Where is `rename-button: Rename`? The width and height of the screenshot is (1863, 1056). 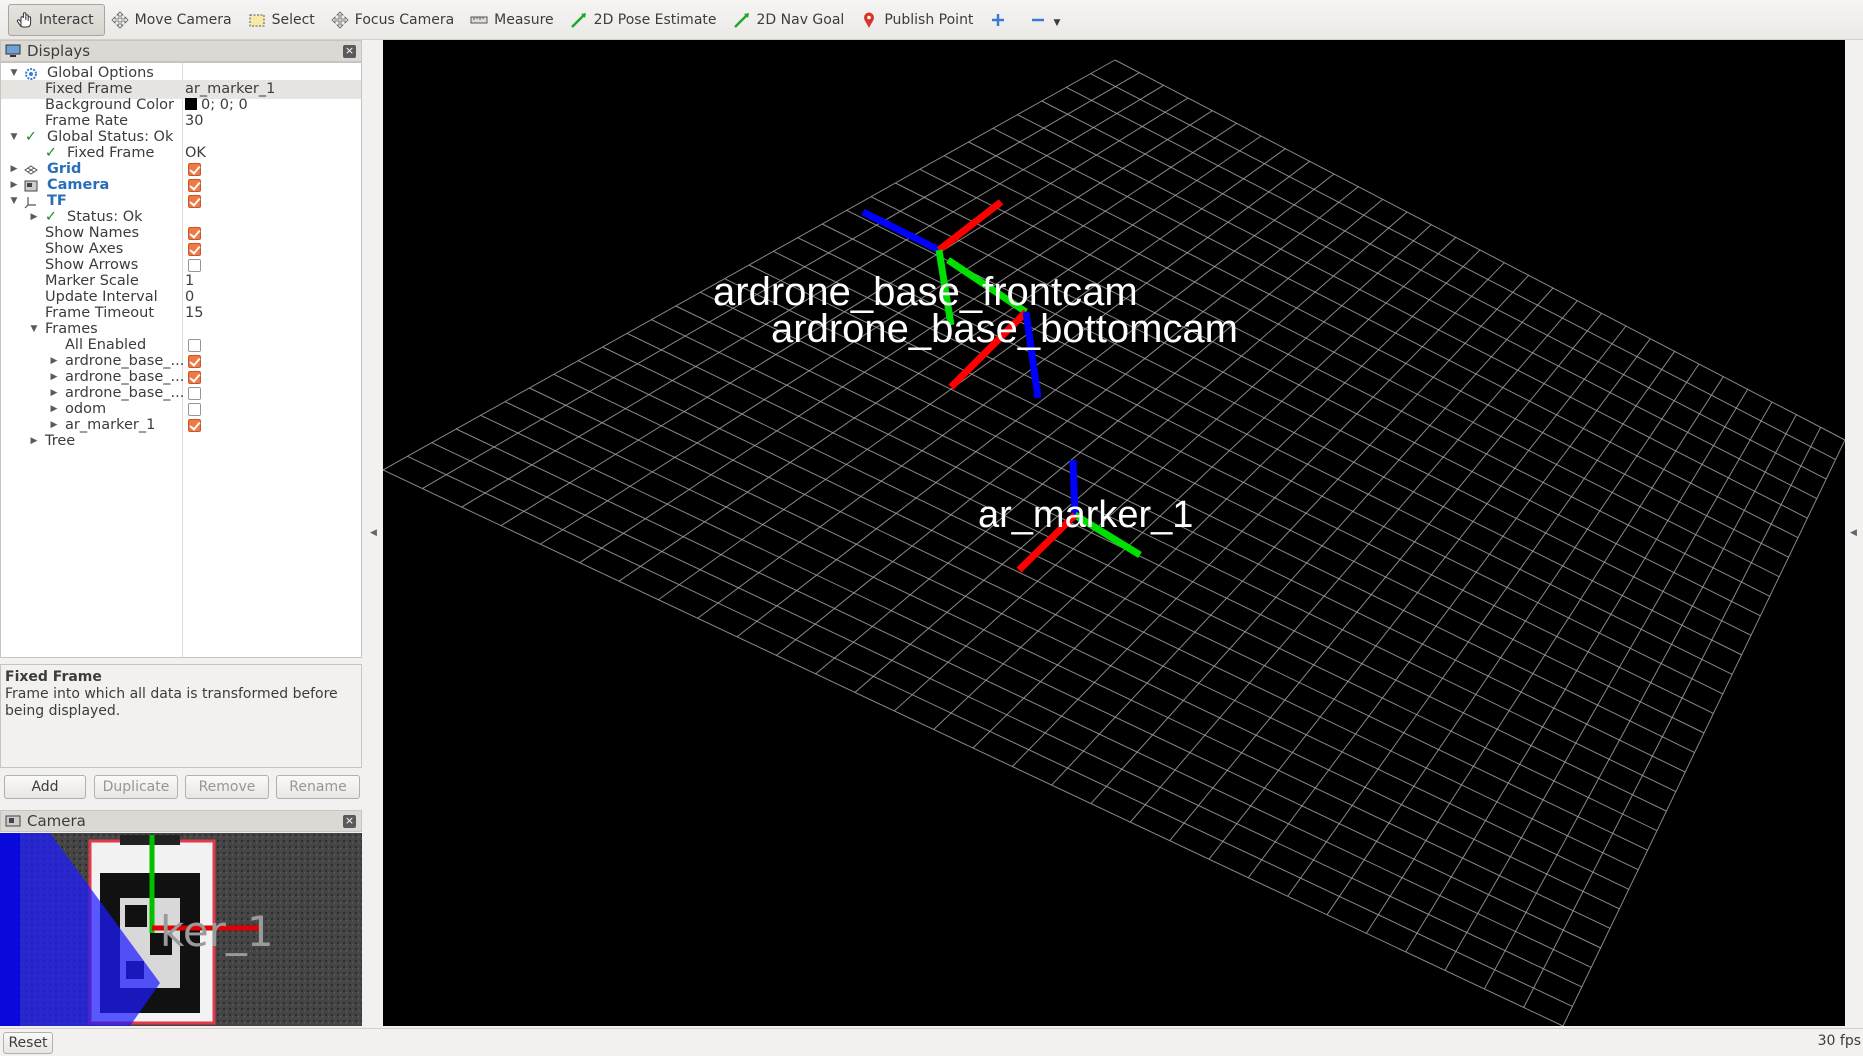
rename-button: Rename is located at coordinates (318, 787).